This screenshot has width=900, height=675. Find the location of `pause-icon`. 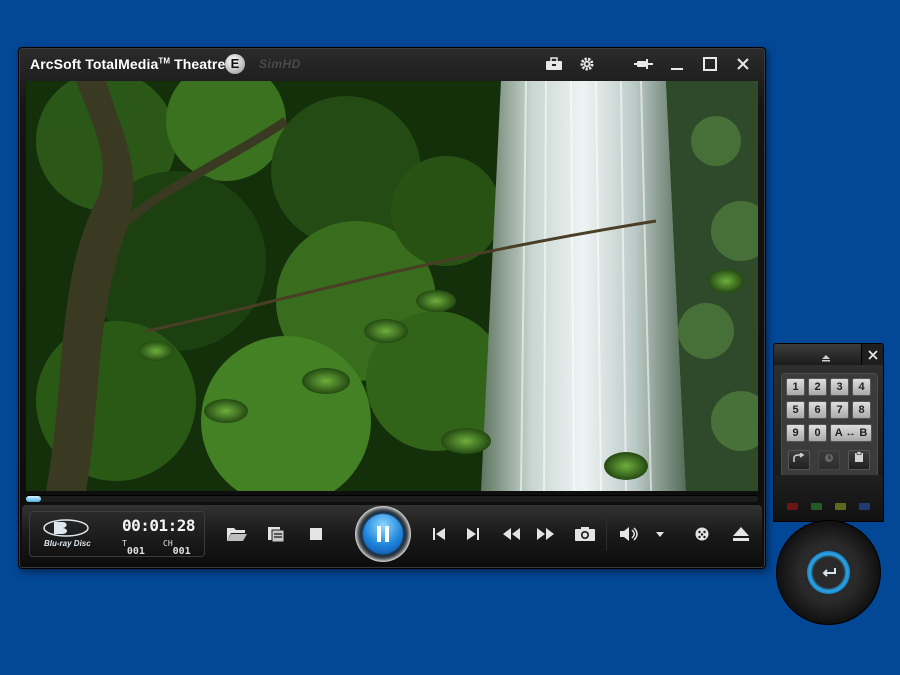

pause-icon is located at coordinates (383, 534).